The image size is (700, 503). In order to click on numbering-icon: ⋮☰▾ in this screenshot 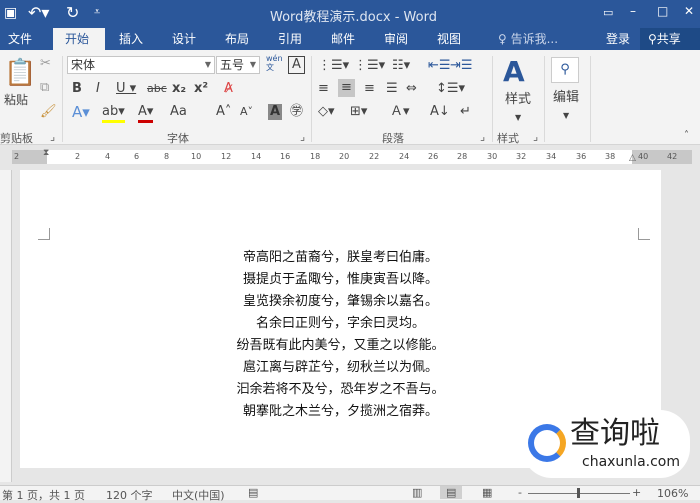, I will do `click(369, 66)`.